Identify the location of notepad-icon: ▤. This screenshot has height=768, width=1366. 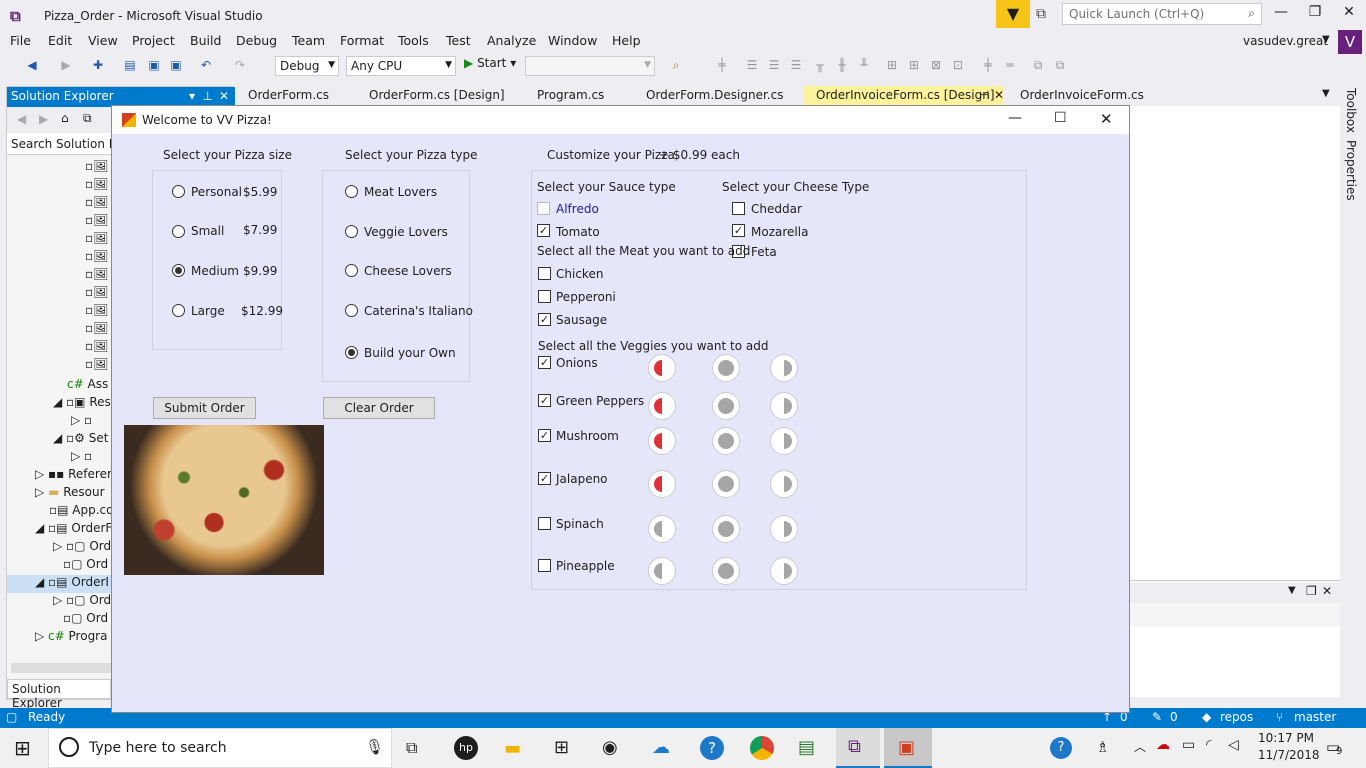
(806, 747).